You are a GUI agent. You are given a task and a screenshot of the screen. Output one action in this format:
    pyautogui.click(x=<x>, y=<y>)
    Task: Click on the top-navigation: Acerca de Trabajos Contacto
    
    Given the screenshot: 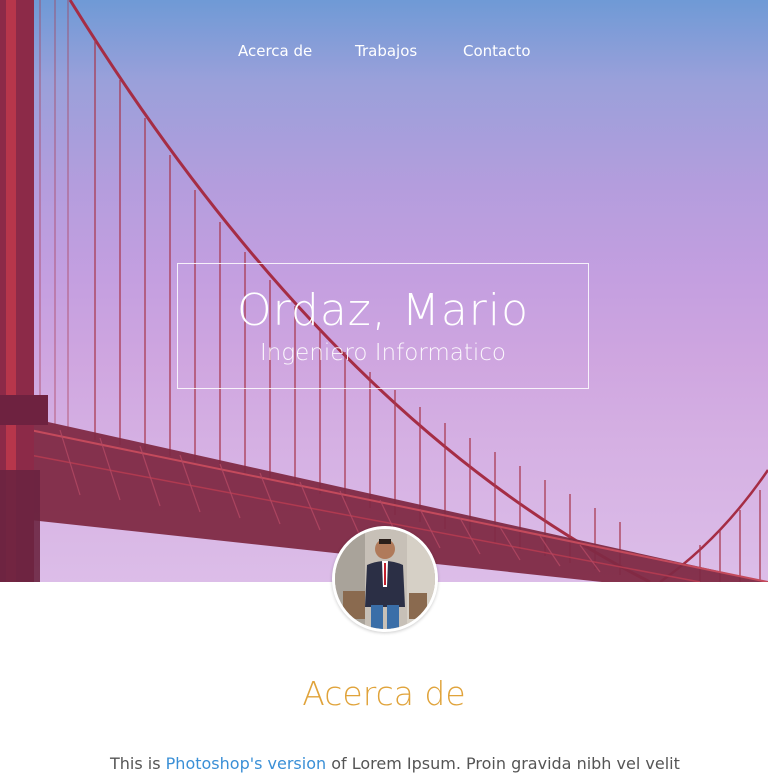 What is the action you would take?
    pyautogui.click(x=384, y=51)
    